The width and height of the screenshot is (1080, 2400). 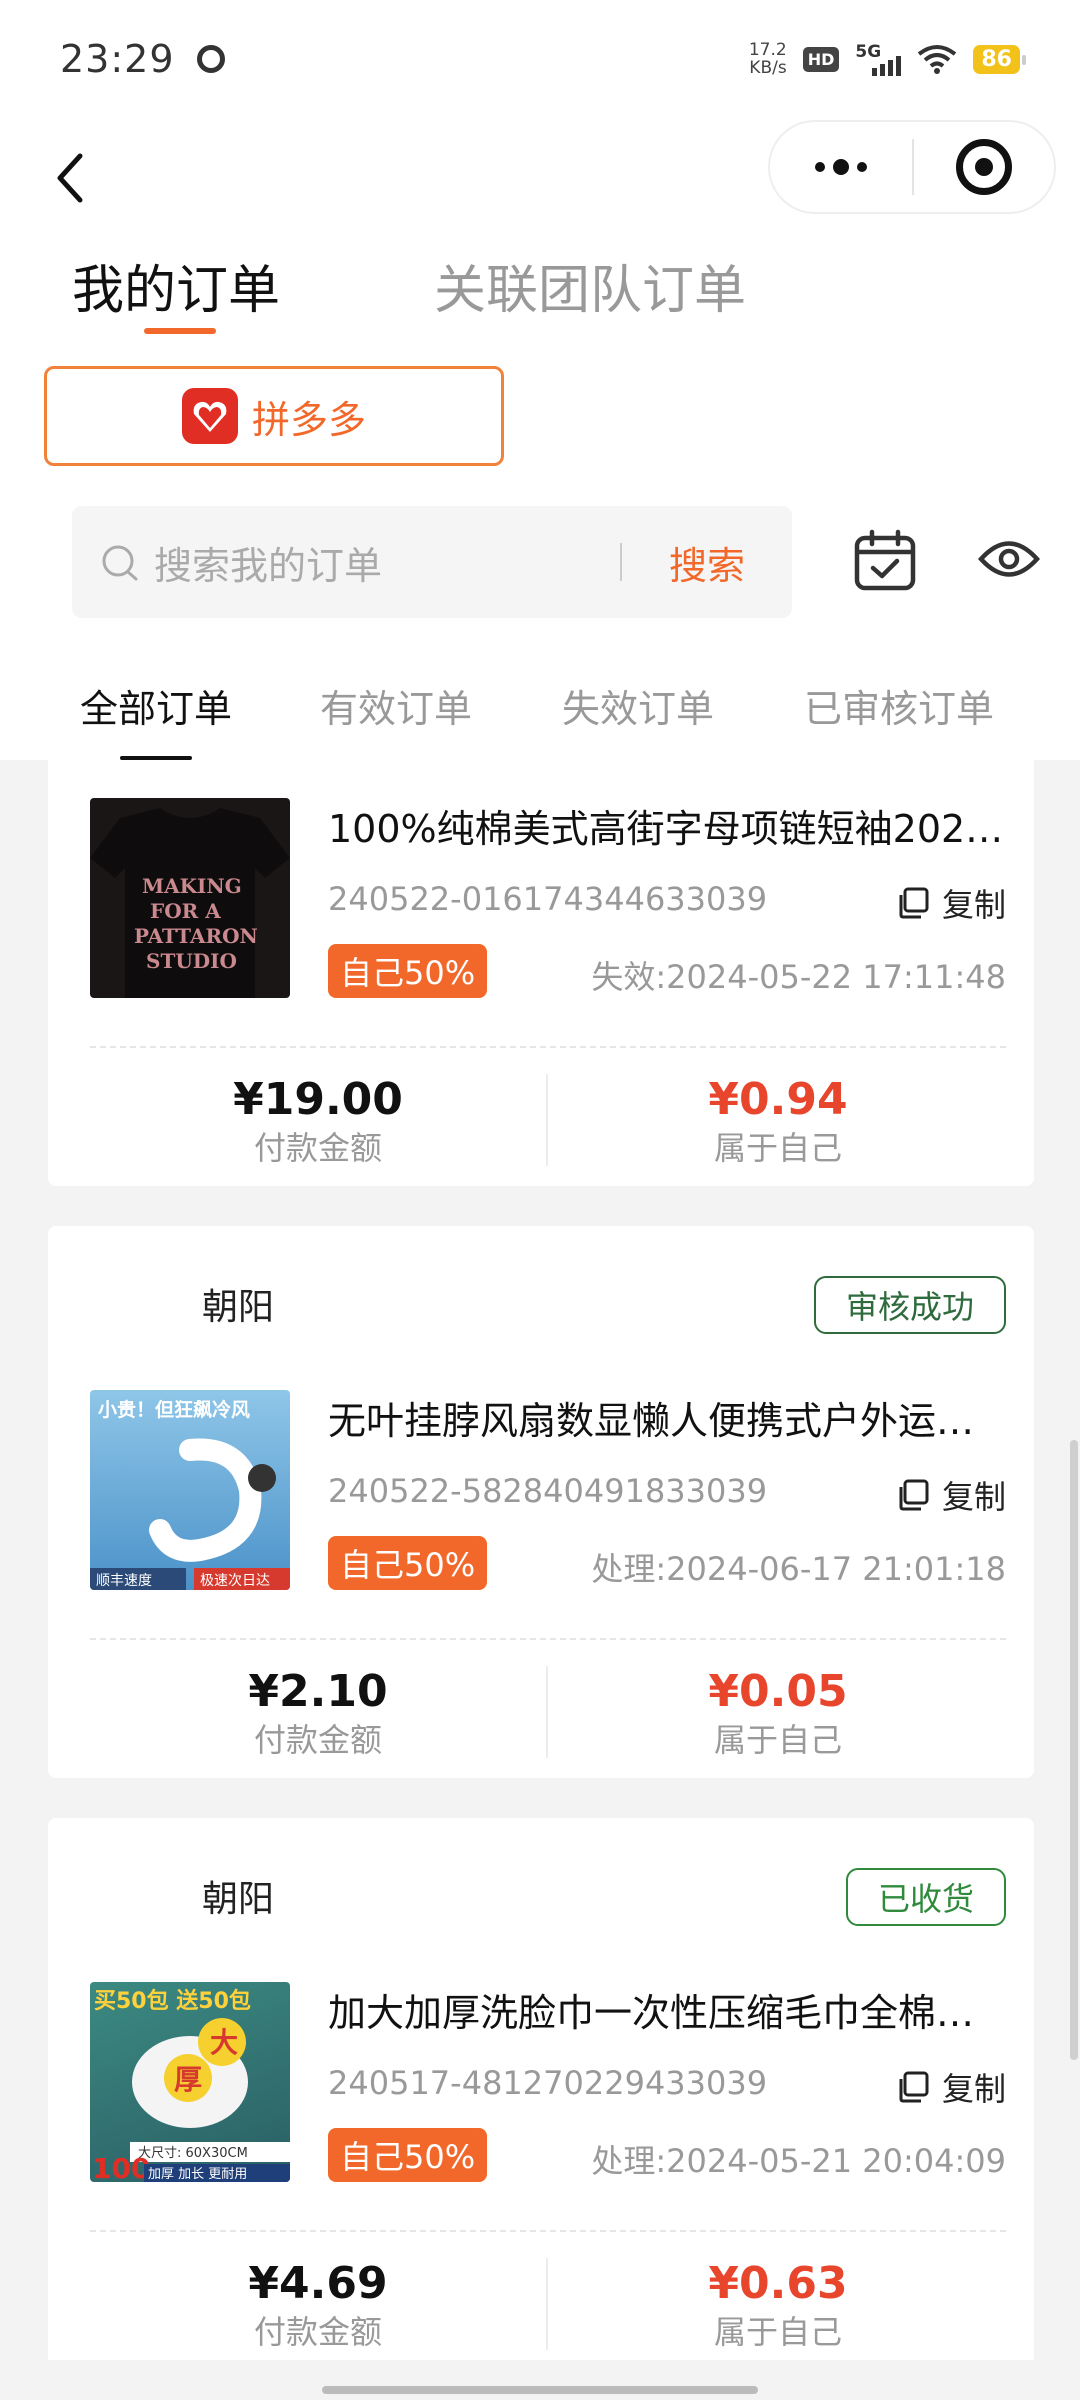 I want to click on search-icon, so click(x=120, y=563).